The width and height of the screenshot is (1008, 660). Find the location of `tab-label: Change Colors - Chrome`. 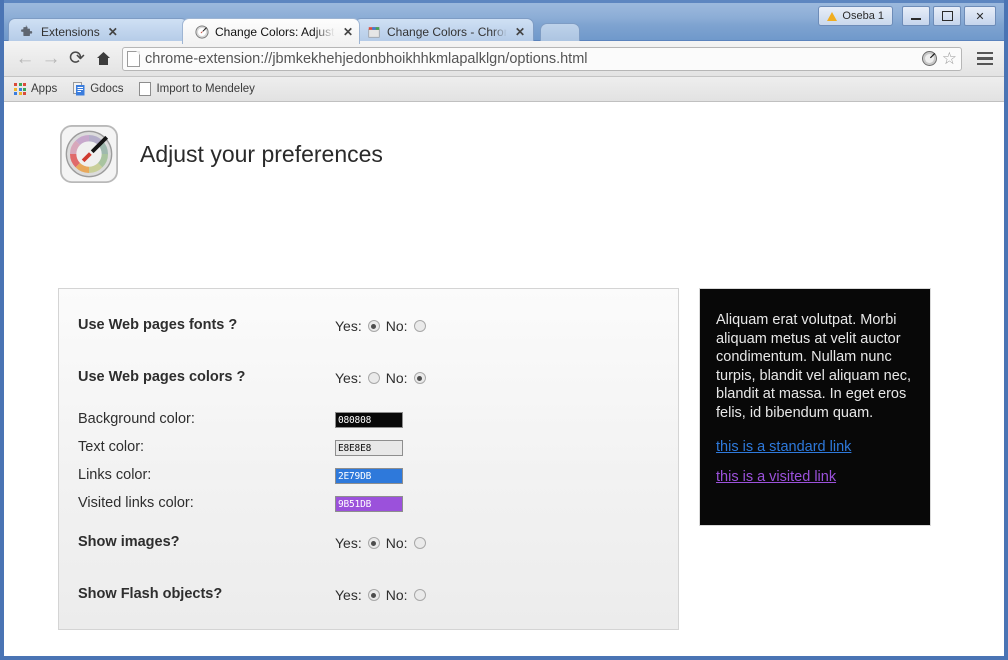

tab-label: Change Colors - Chrome is located at coordinates (447, 31).